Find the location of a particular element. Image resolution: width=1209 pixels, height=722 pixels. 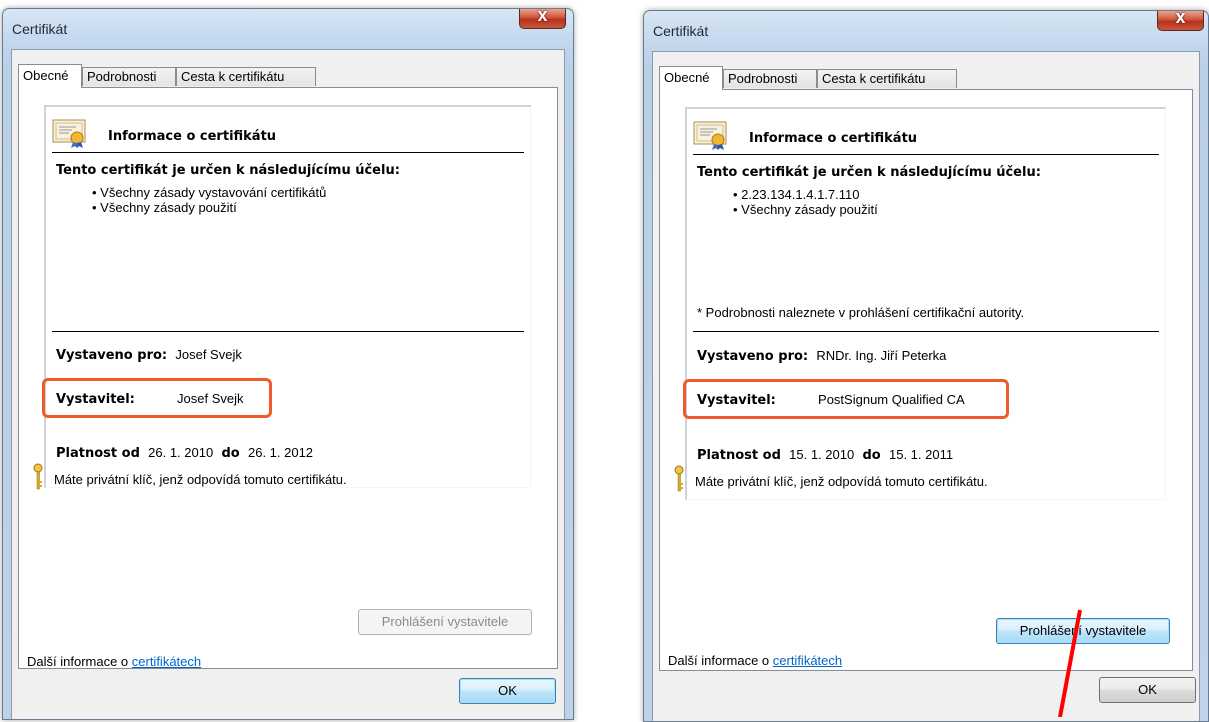

issued-to-row: Vystaveno pro: RNDr. Ing. Jiří Peterka is located at coordinates (821, 356).